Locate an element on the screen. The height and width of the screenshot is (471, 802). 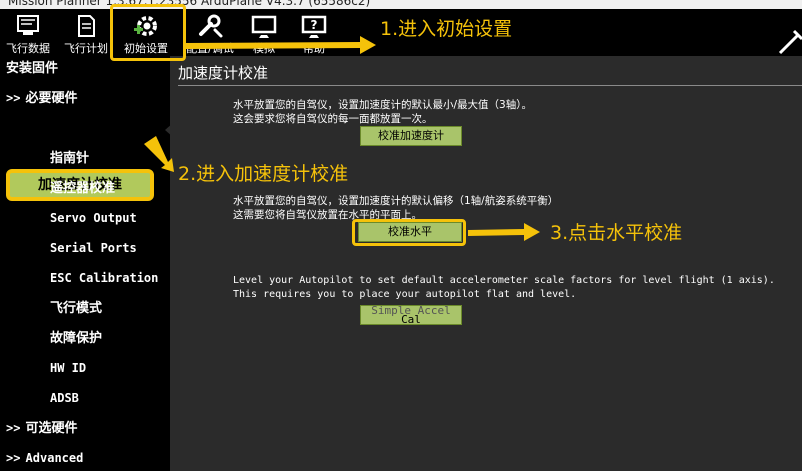
annotation-step2: 2.进入加速度计校准 is located at coordinates (263, 174).